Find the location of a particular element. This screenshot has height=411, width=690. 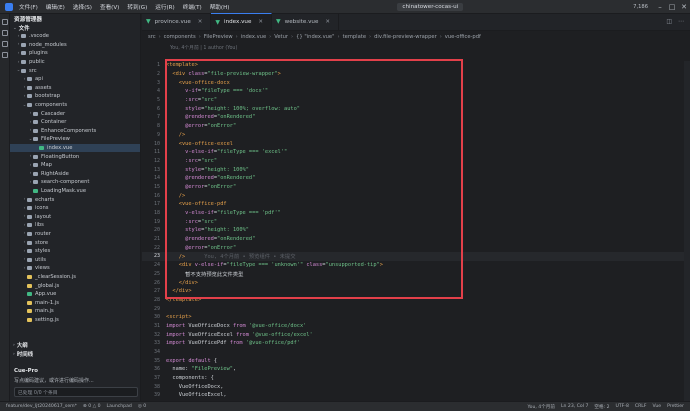

tree-folder: › Container is located at coordinates (75, 122).